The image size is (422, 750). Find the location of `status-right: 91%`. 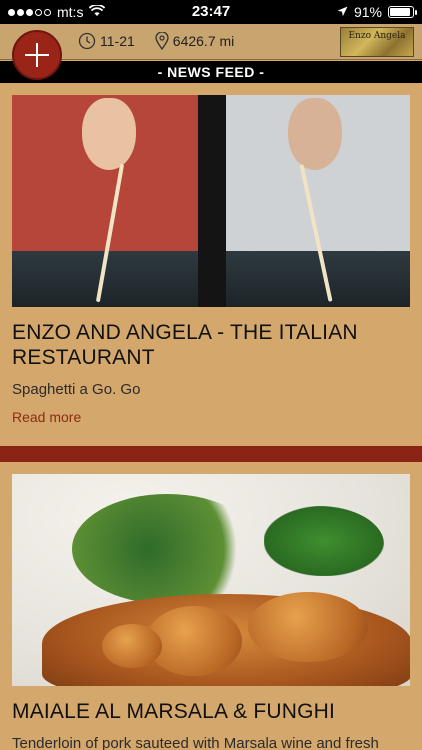

status-right: 91% is located at coordinates (377, 12).